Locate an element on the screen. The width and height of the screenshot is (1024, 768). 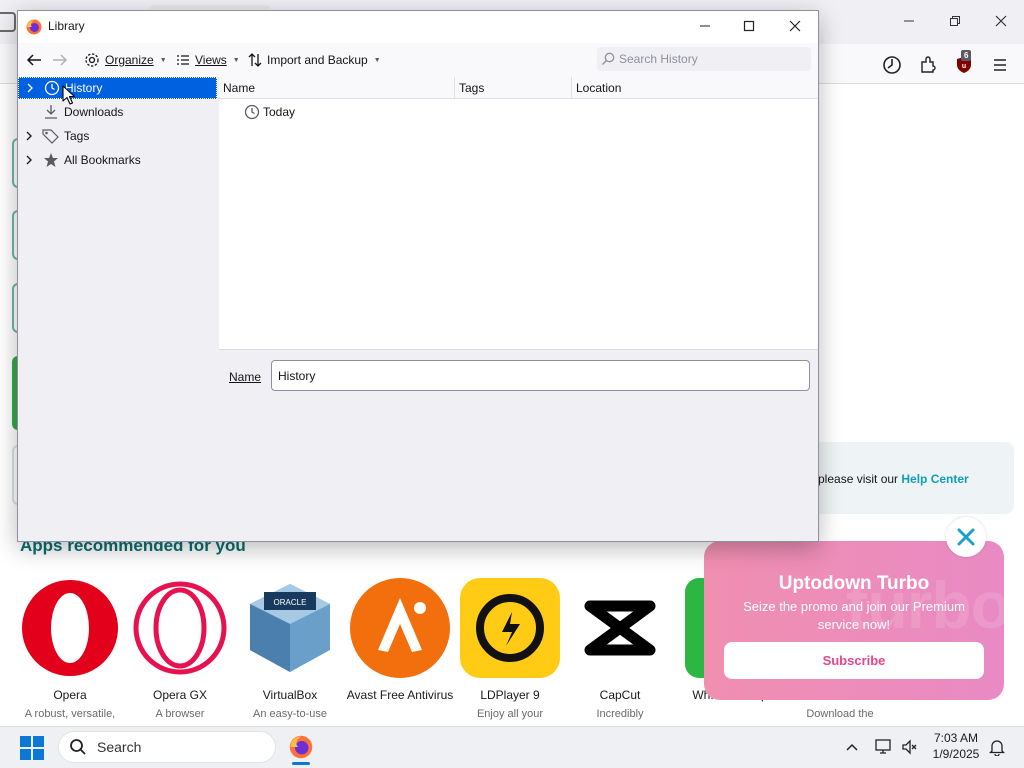
taskbar-search-placeholder: Search is located at coordinates (119, 747).